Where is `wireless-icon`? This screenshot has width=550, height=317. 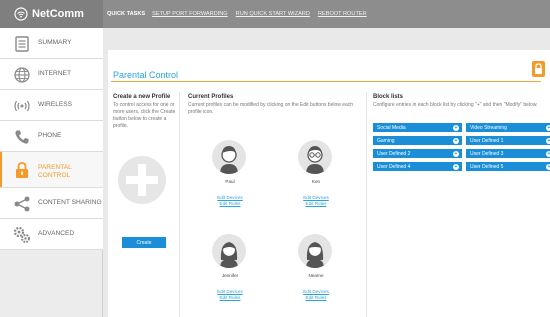 wireless-icon is located at coordinates (22, 106).